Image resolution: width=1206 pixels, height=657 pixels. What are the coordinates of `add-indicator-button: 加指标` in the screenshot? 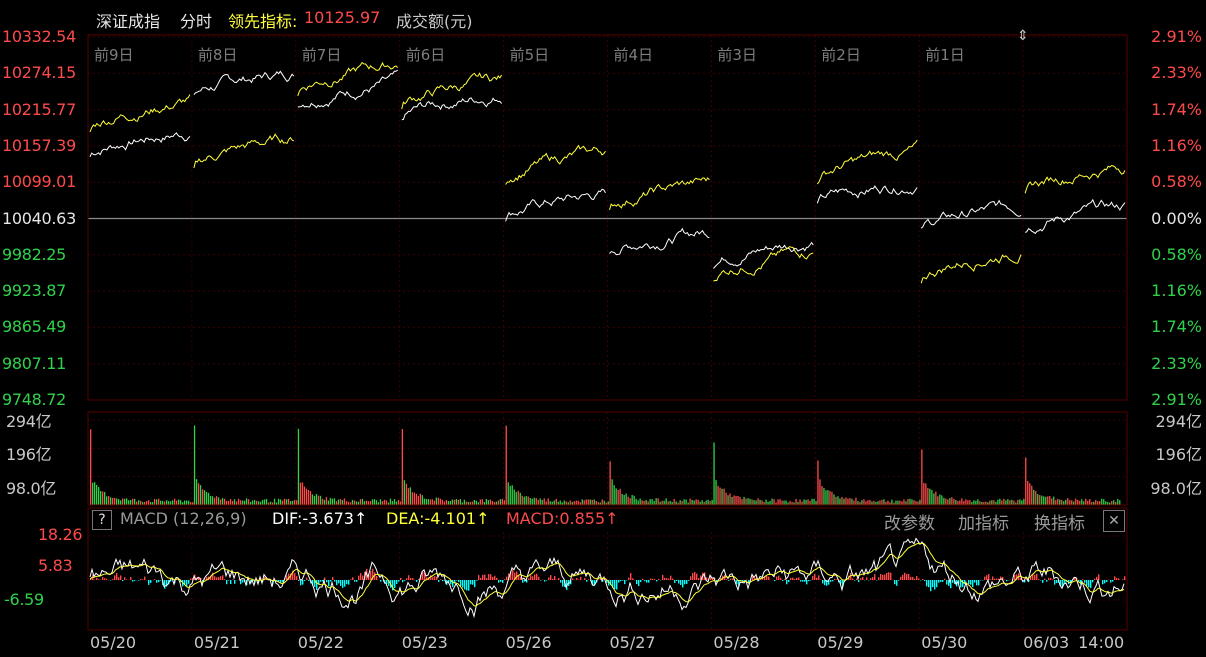 It's located at (983, 521).